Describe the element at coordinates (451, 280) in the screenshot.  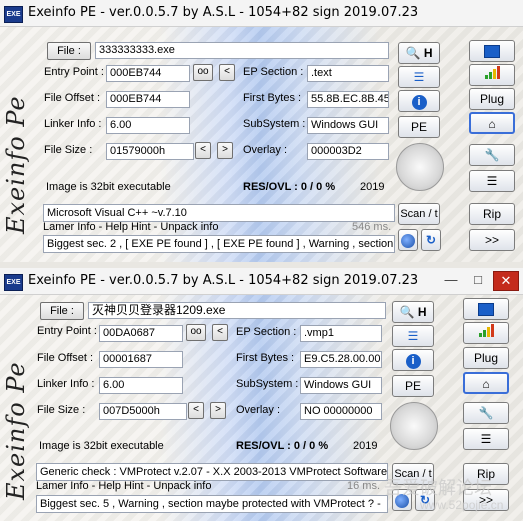
I see `minimize-button: —` at that location.